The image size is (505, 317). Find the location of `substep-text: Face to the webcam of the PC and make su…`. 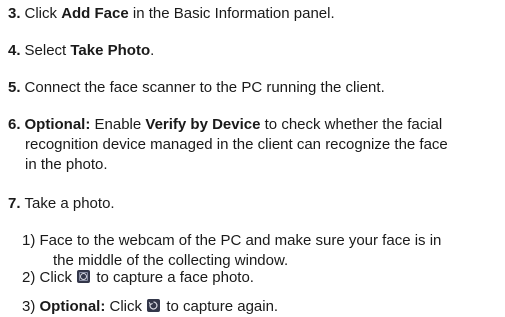

substep-text: Face to the webcam of the PC and make su… is located at coordinates (240, 240).